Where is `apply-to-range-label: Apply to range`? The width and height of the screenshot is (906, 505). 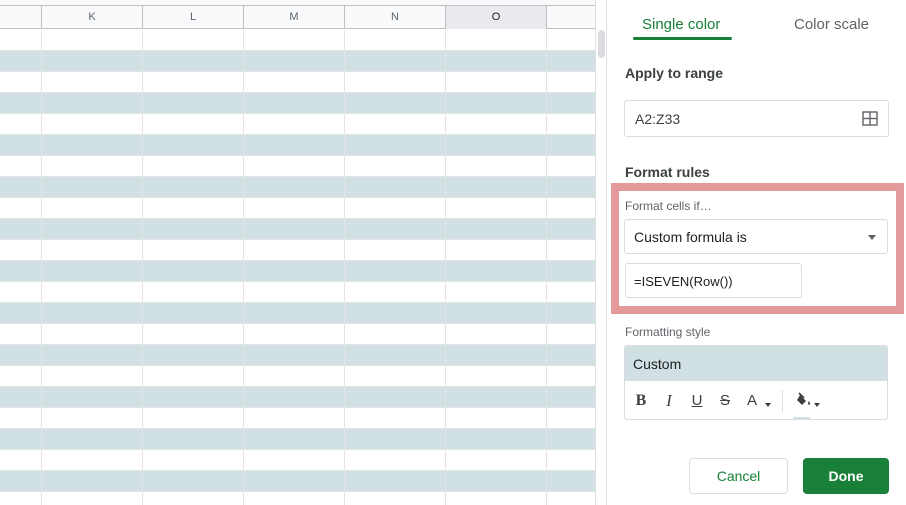 apply-to-range-label: Apply to range is located at coordinates (674, 73).